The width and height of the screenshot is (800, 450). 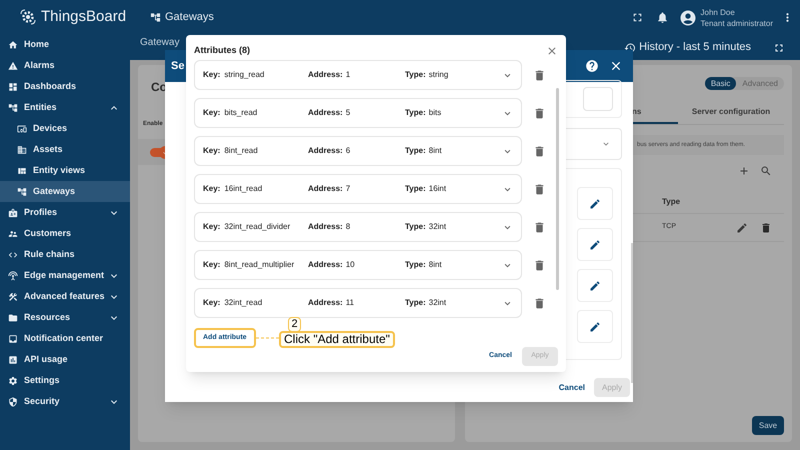 What do you see at coordinates (259, 265) in the screenshot?
I see `field-value: 8int_read_multiplier` at bounding box center [259, 265].